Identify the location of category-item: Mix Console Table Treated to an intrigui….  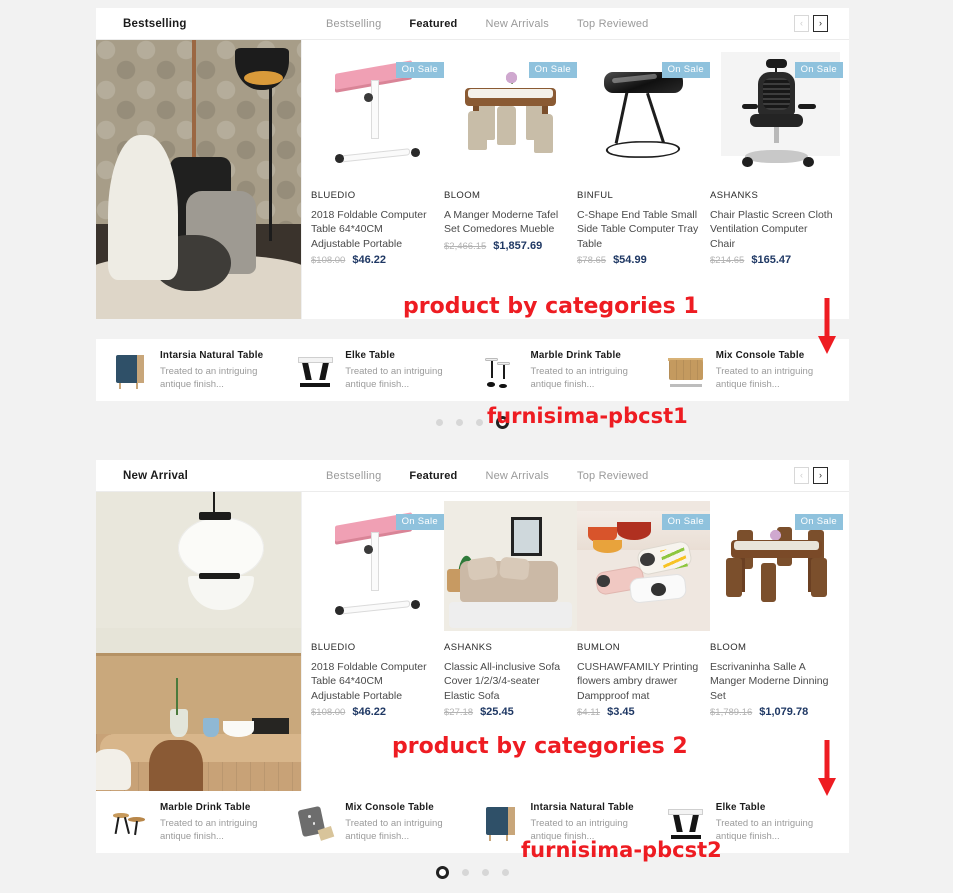
(379, 822).